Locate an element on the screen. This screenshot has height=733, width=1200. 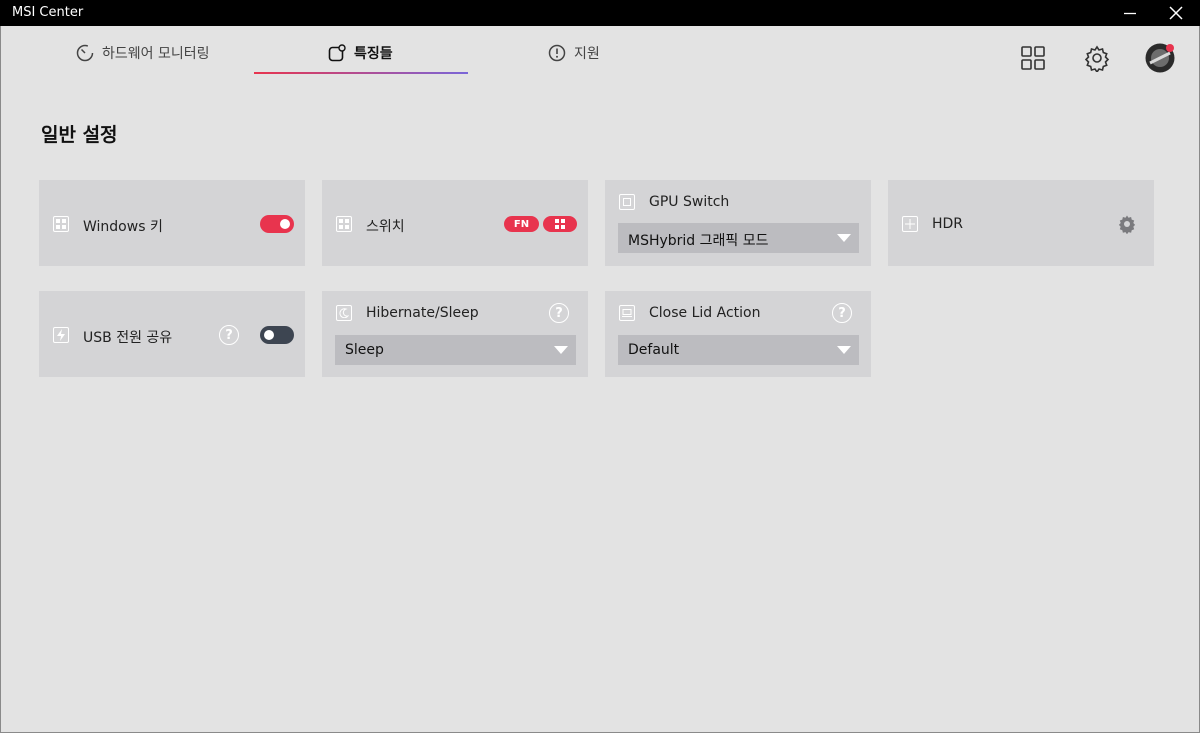
fn-badge-button: FN is located at coordinates (521, 224).